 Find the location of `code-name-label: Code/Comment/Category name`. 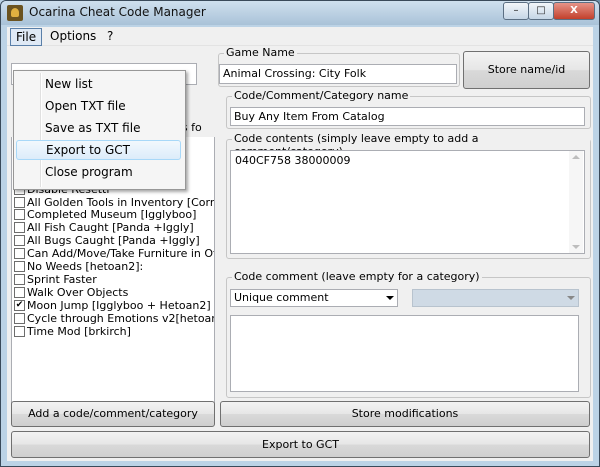

code-name-label: Code/Comment/Category name is located at coordinates (321, 95).